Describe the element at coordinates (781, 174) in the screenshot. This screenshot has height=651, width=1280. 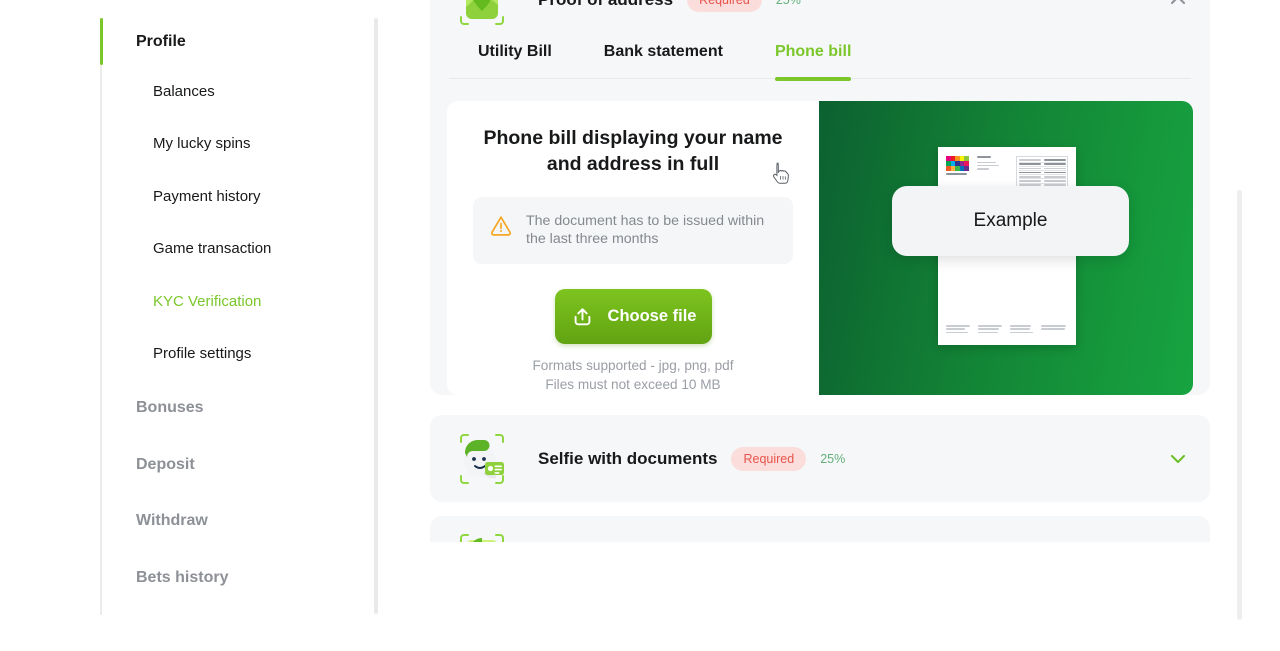
I see `pointer-hand-cursor` at that location.